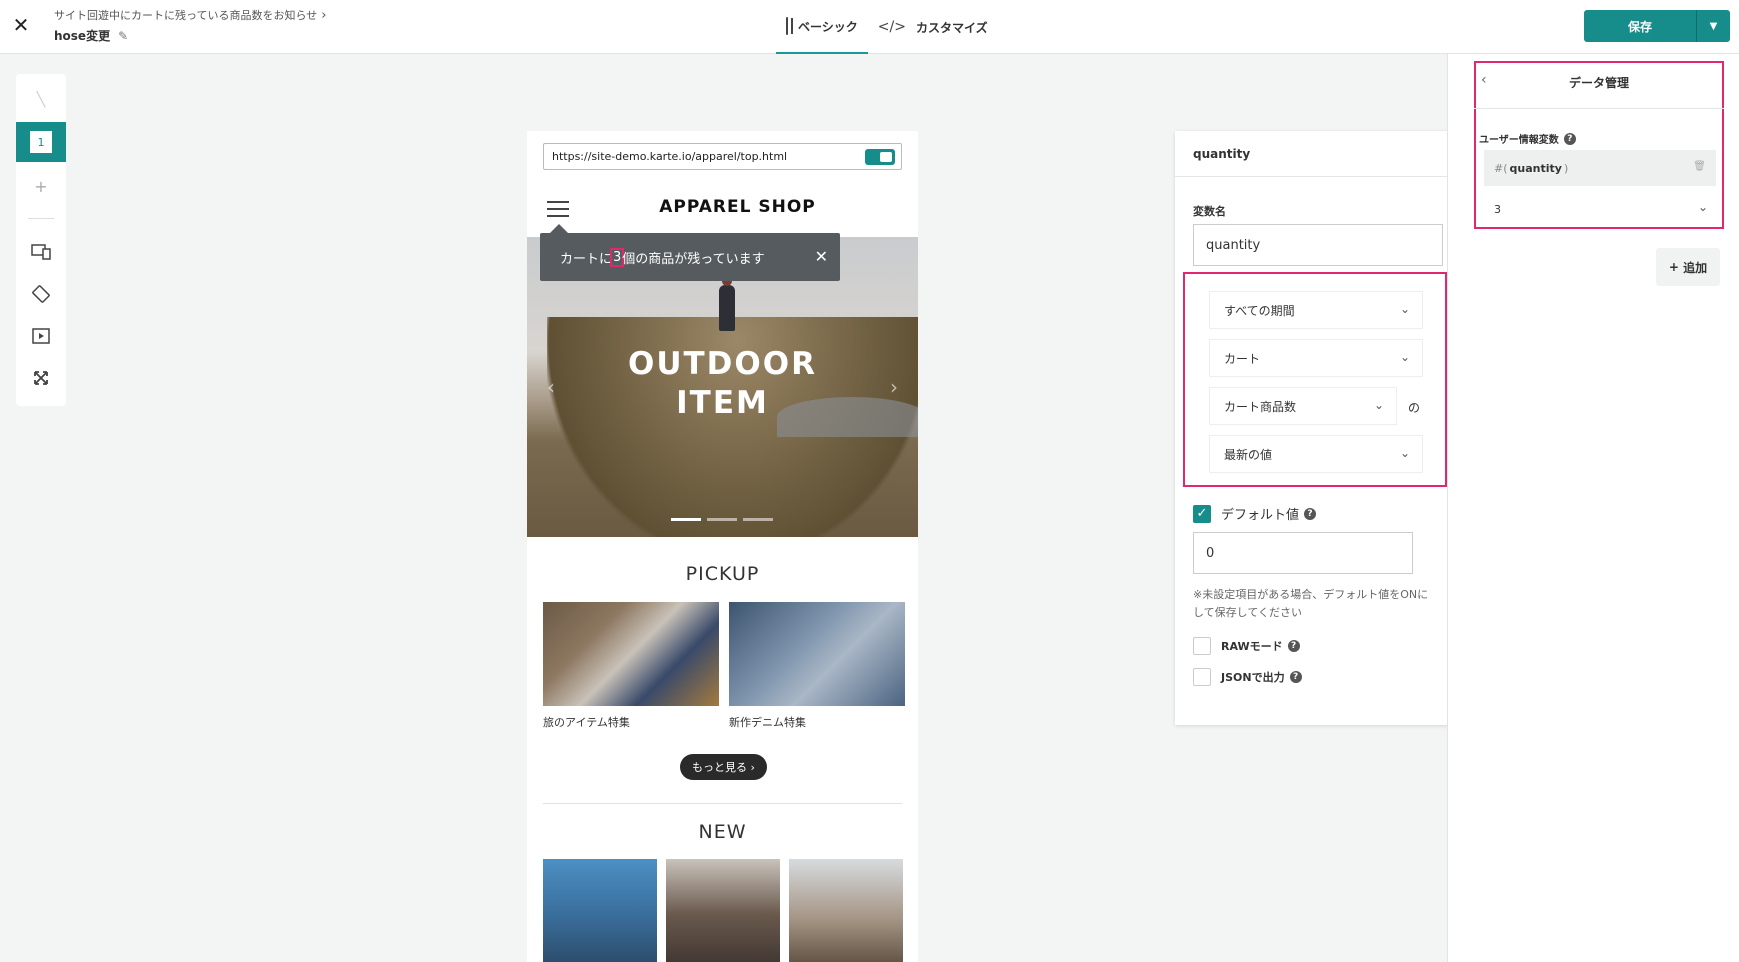 This screenshot has height=962, width=1739. I want to click on variable-name-label: 変数名, so click(1209, 211).